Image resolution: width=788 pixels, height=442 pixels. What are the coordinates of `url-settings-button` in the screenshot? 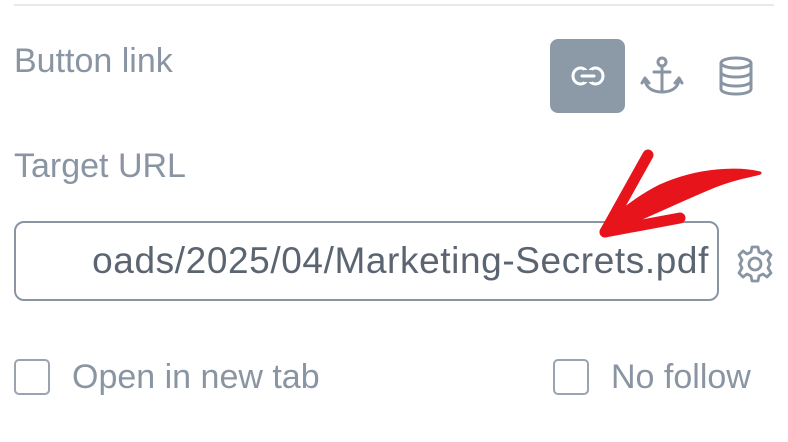 It's located at (755, 264).